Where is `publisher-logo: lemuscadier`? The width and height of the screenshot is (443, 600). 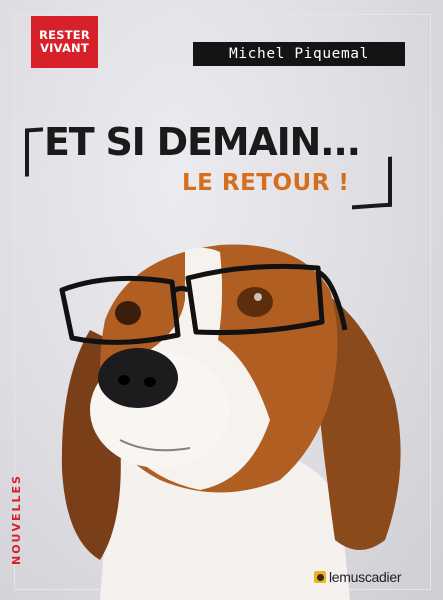
publisher-logo: lemuscadier is located at coordinates (357, 577).